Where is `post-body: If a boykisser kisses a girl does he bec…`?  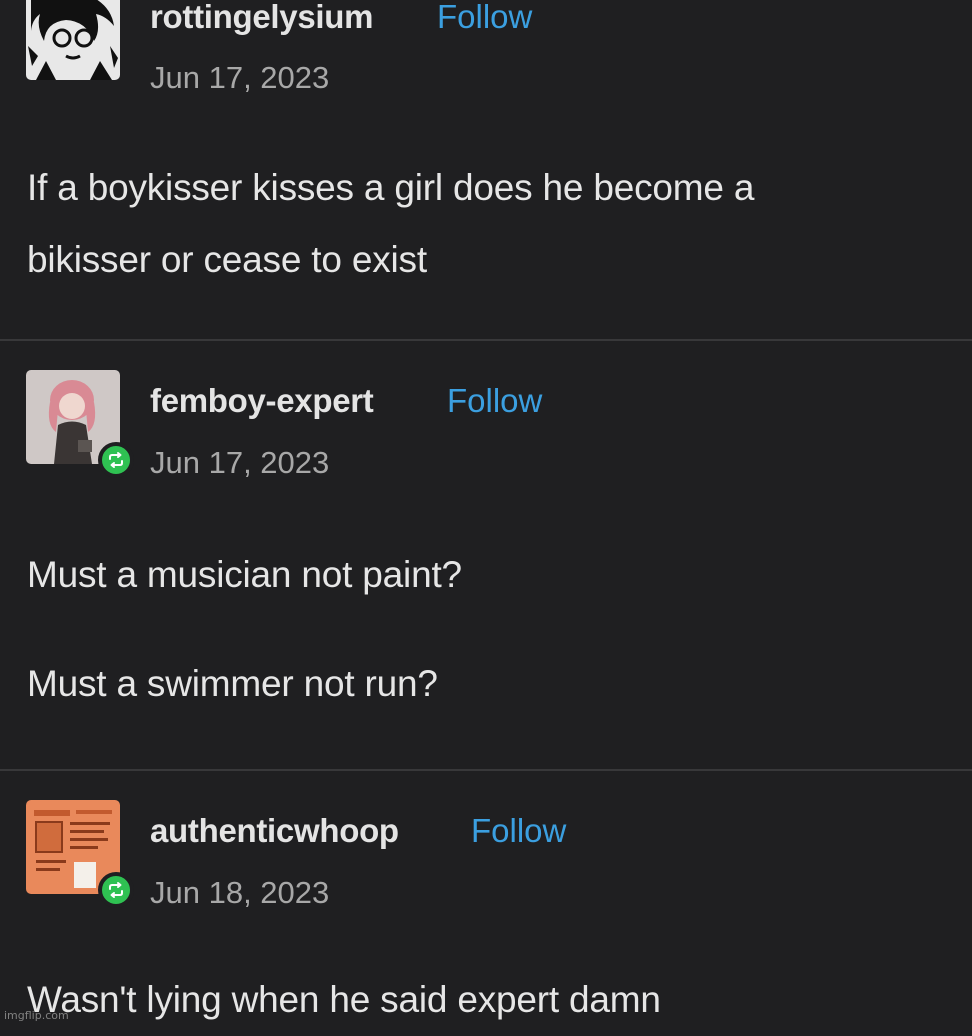 post-body: If a boykisser kisses a girl does he bec… is located at coordinates (390, 224).